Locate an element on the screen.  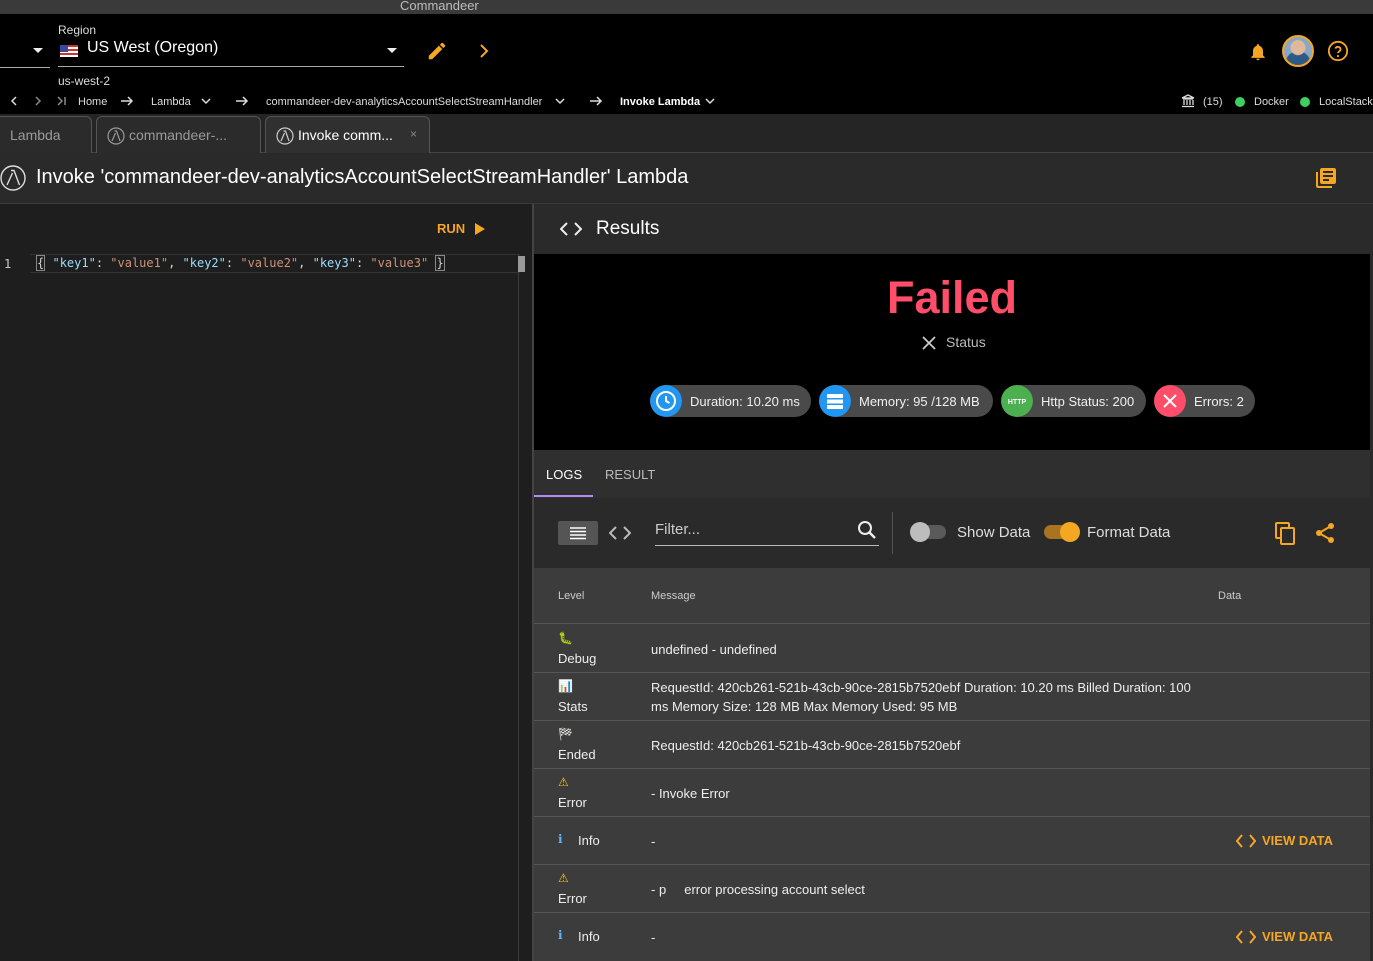
show-data-toggle is located at coordinates (928, 532).